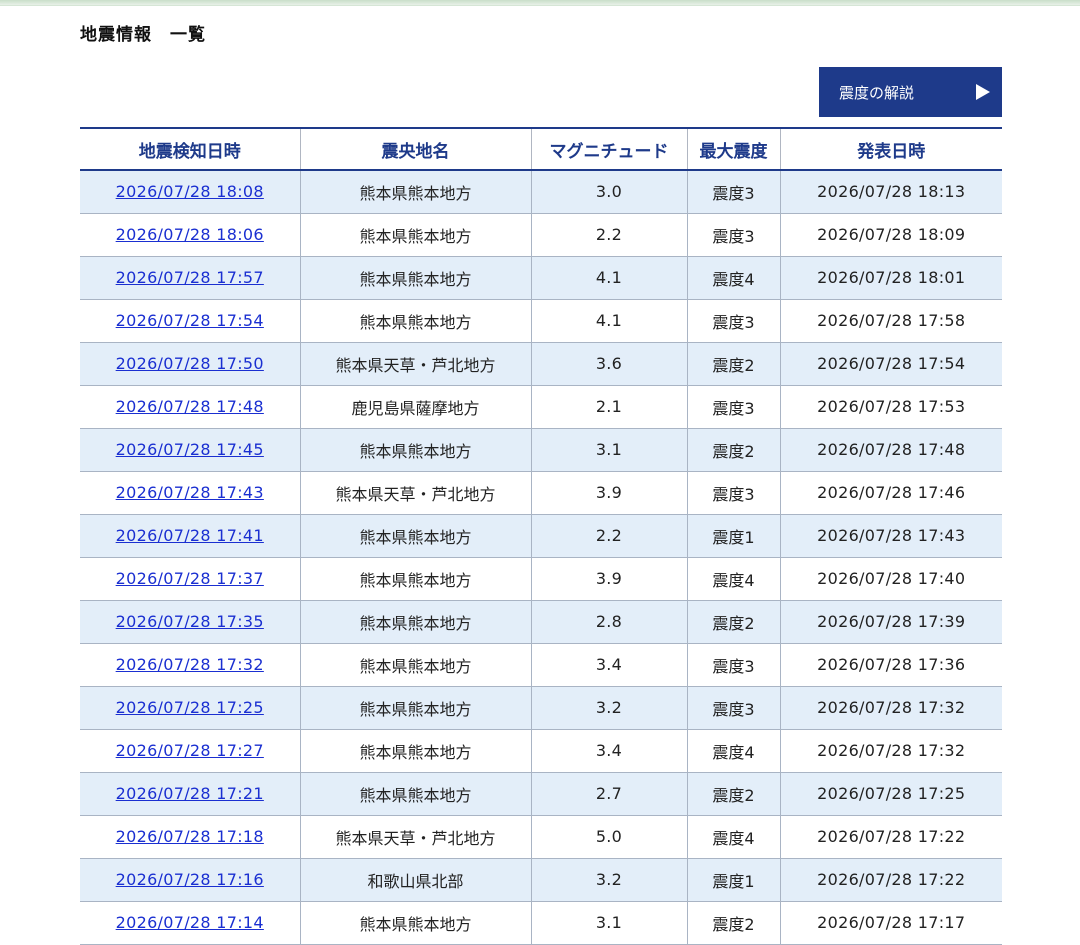 The image size is (1080, 945). What do you see at coordinates (608, 880) in the screenshot?
I see `magnitude-cell: 3.2` at bounding box center [608, 880].